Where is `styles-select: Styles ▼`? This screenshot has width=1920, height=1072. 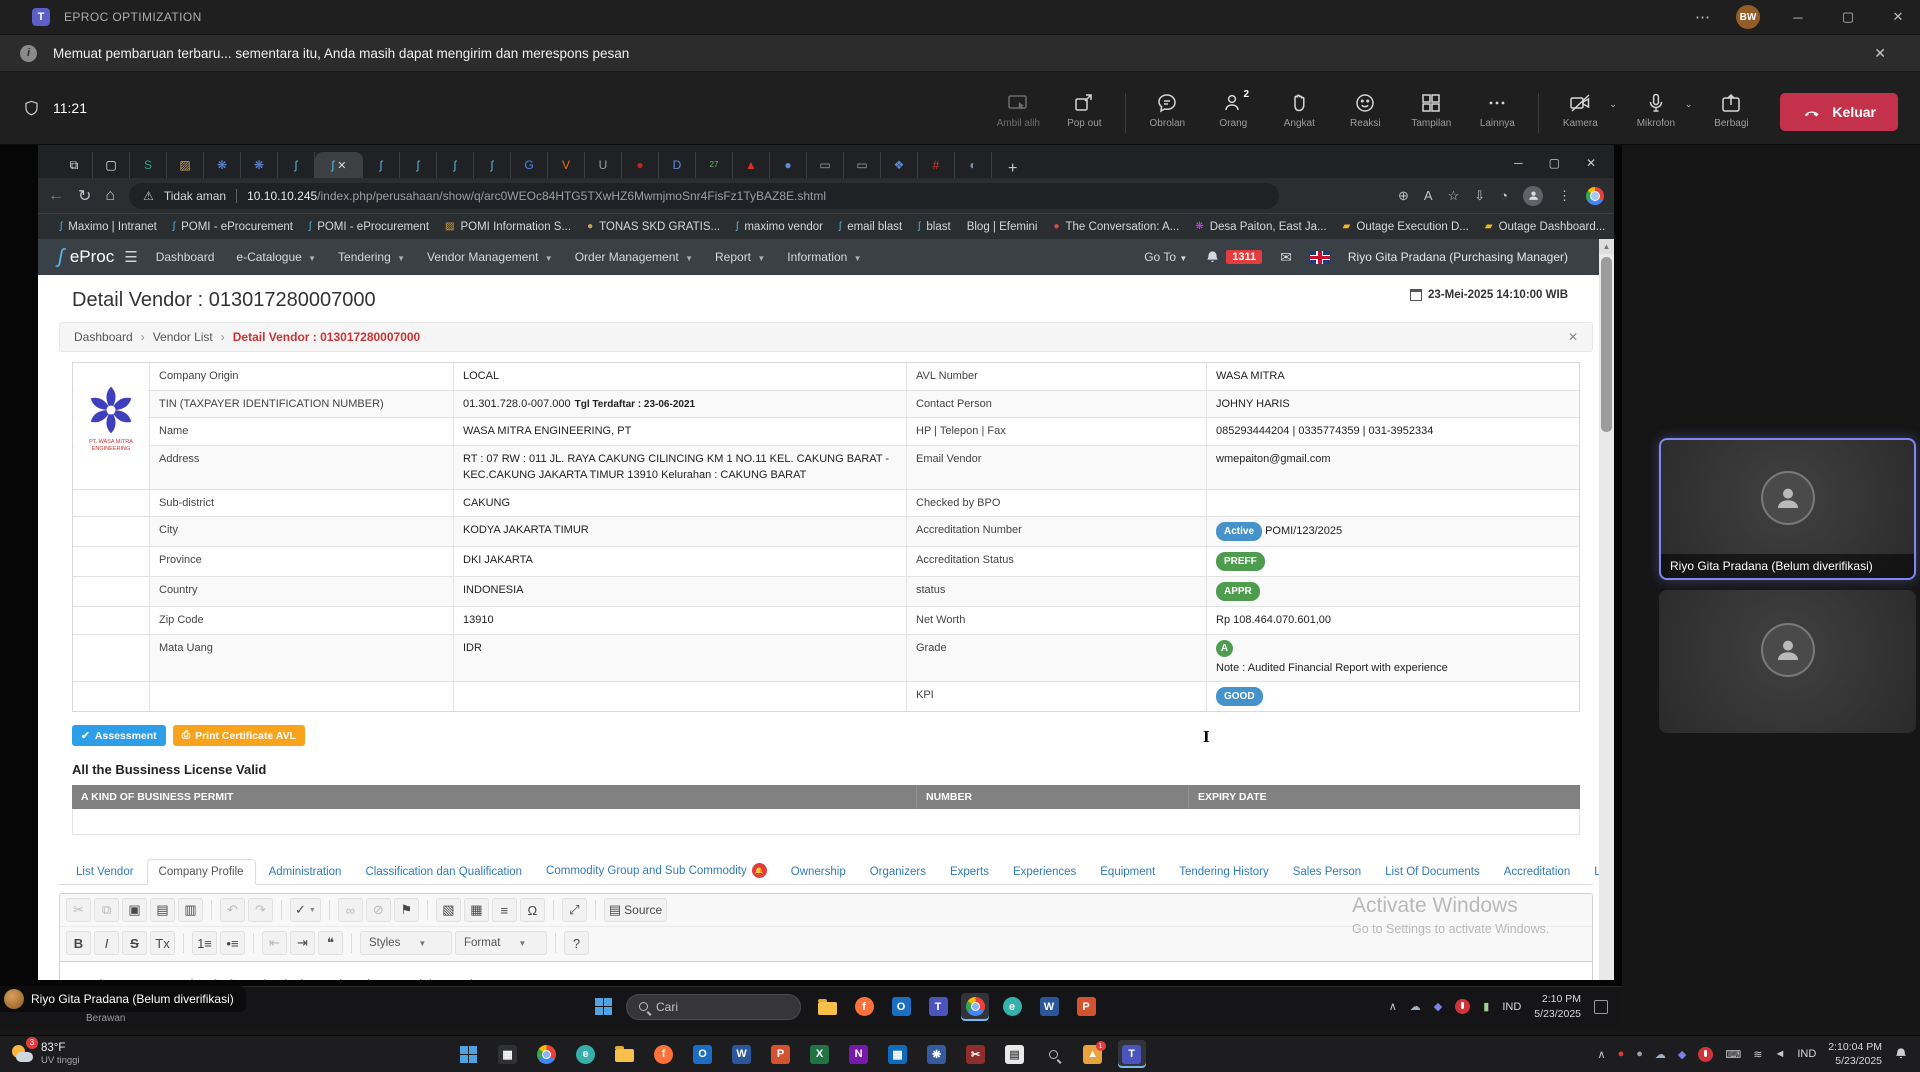 styles-select: Styles ▼ is located at coordinates (406, 943).